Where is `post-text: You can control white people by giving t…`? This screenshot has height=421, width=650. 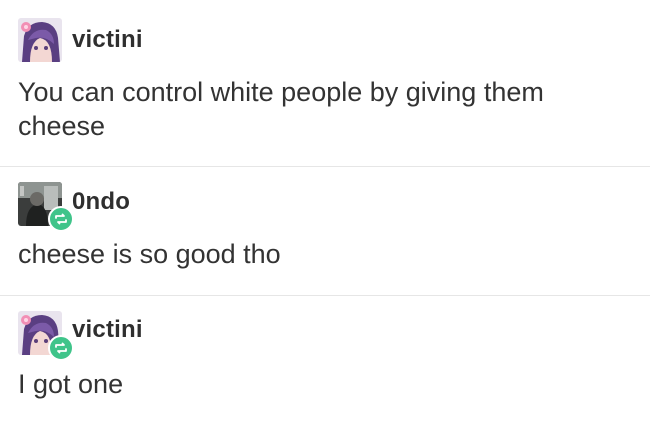 post-text: You can control white people by giving t… is located at coordinates (281, 109).